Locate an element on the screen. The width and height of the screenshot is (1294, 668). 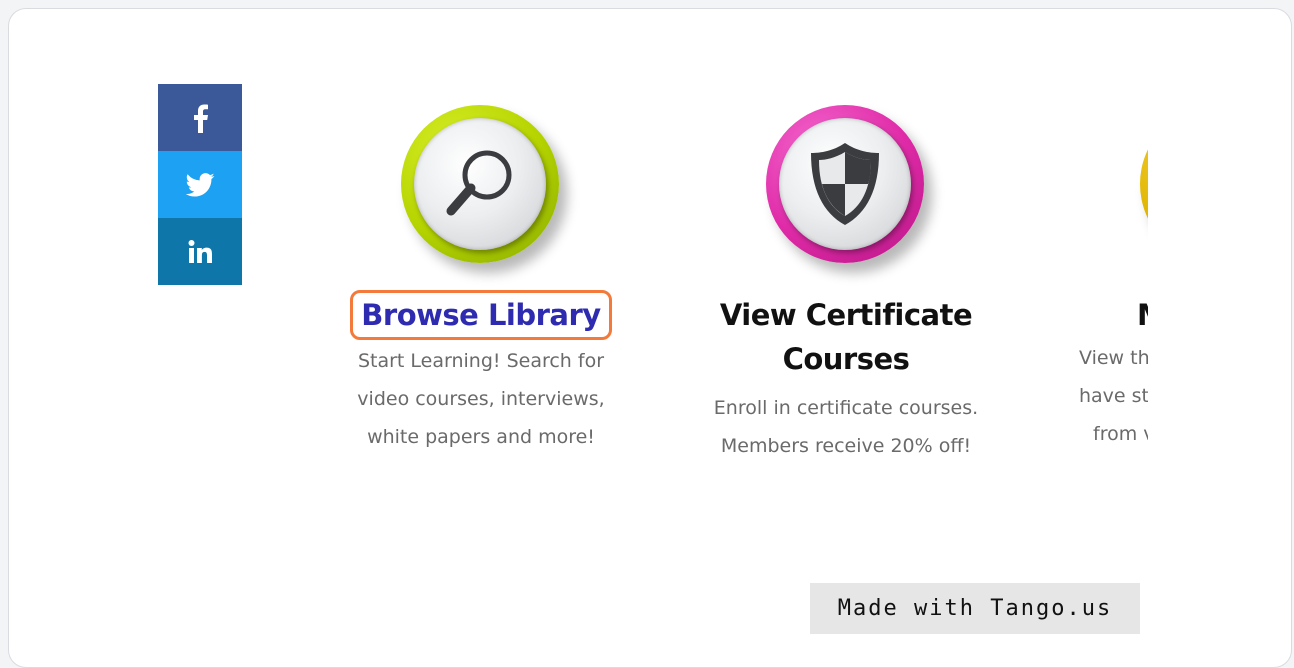
twitter-icon is located at coordinates (200, 184).